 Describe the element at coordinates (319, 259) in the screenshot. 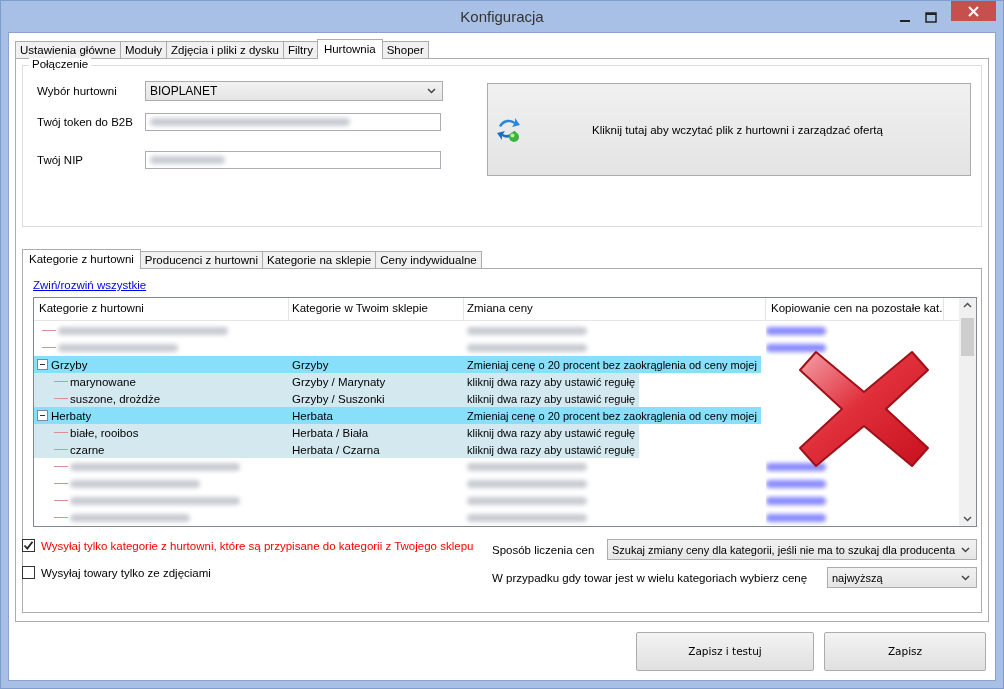

I see `tab: Kategorie na sklepie` at that location.